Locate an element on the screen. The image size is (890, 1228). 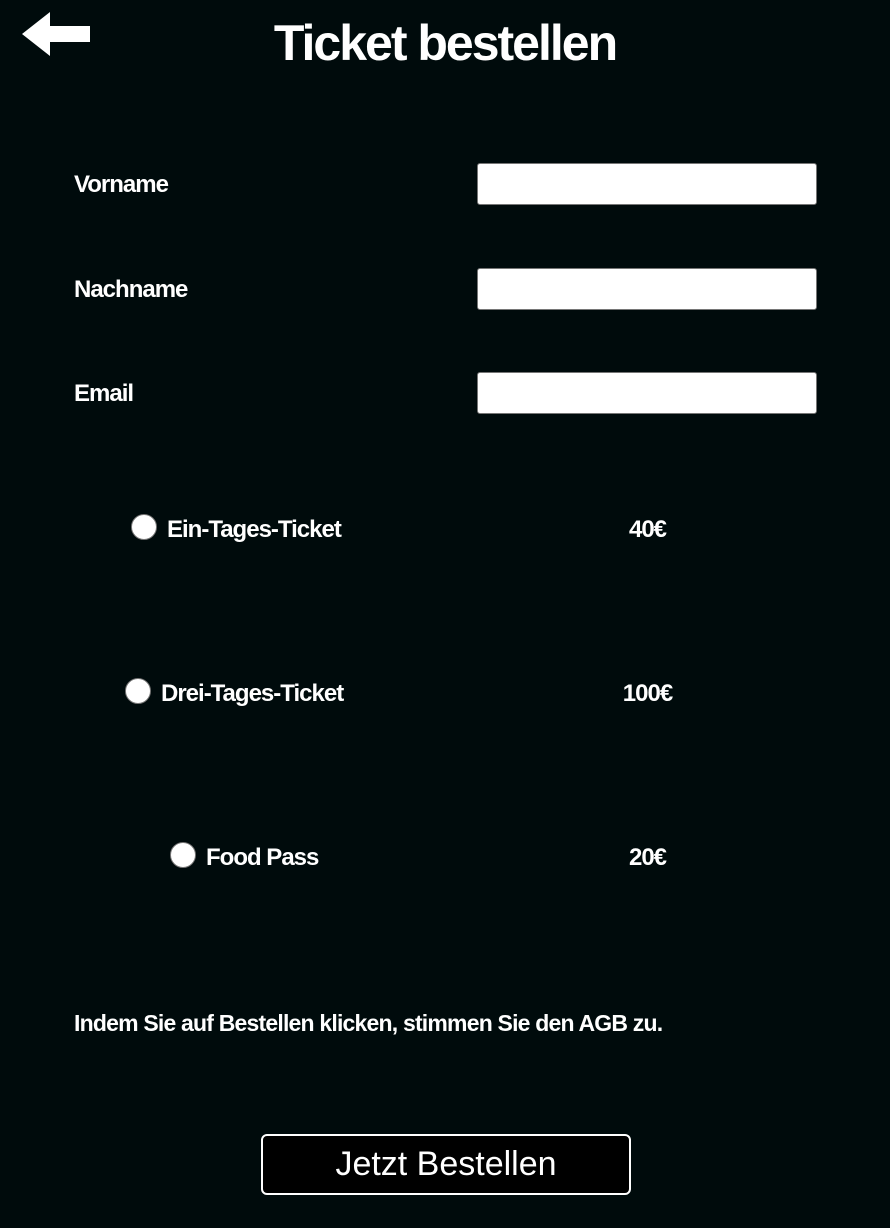
option-price: 100€ is located at coordinates (647, 693).